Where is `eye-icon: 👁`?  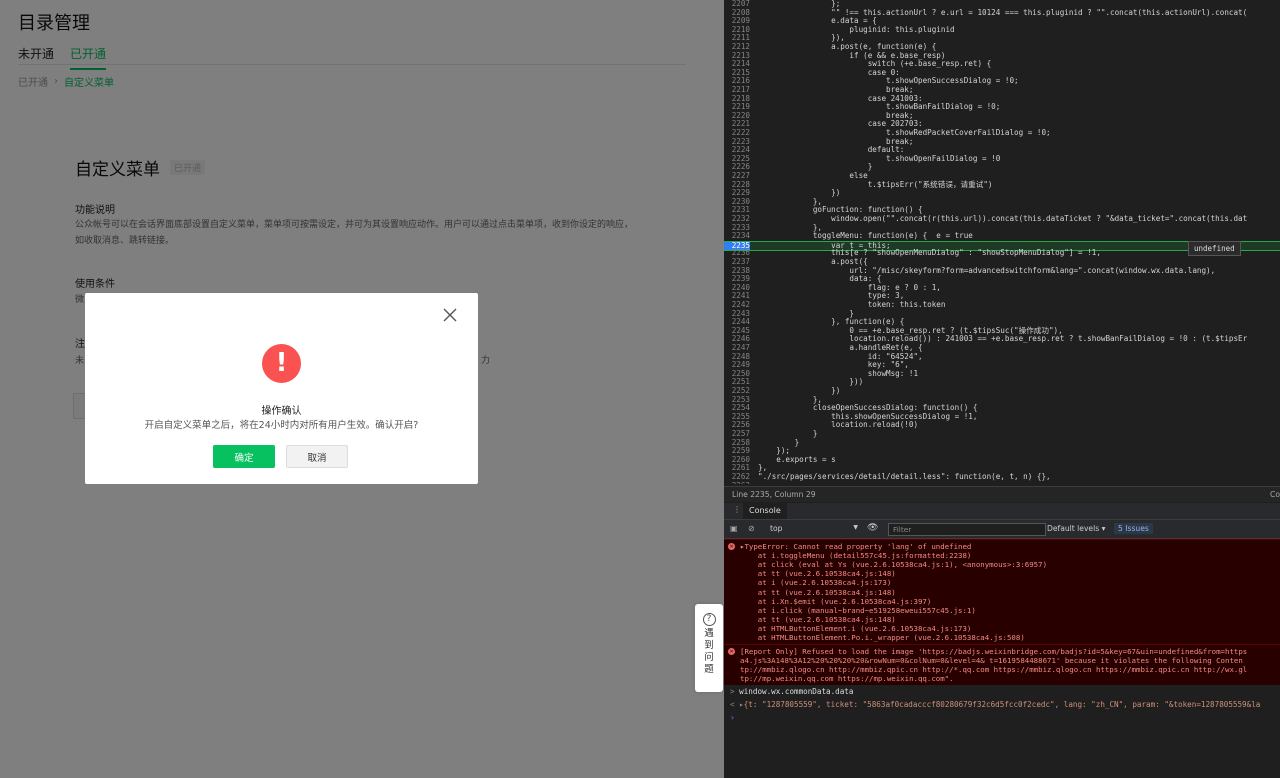 eye-icon: 👁 is located at coordinates (872, 528).